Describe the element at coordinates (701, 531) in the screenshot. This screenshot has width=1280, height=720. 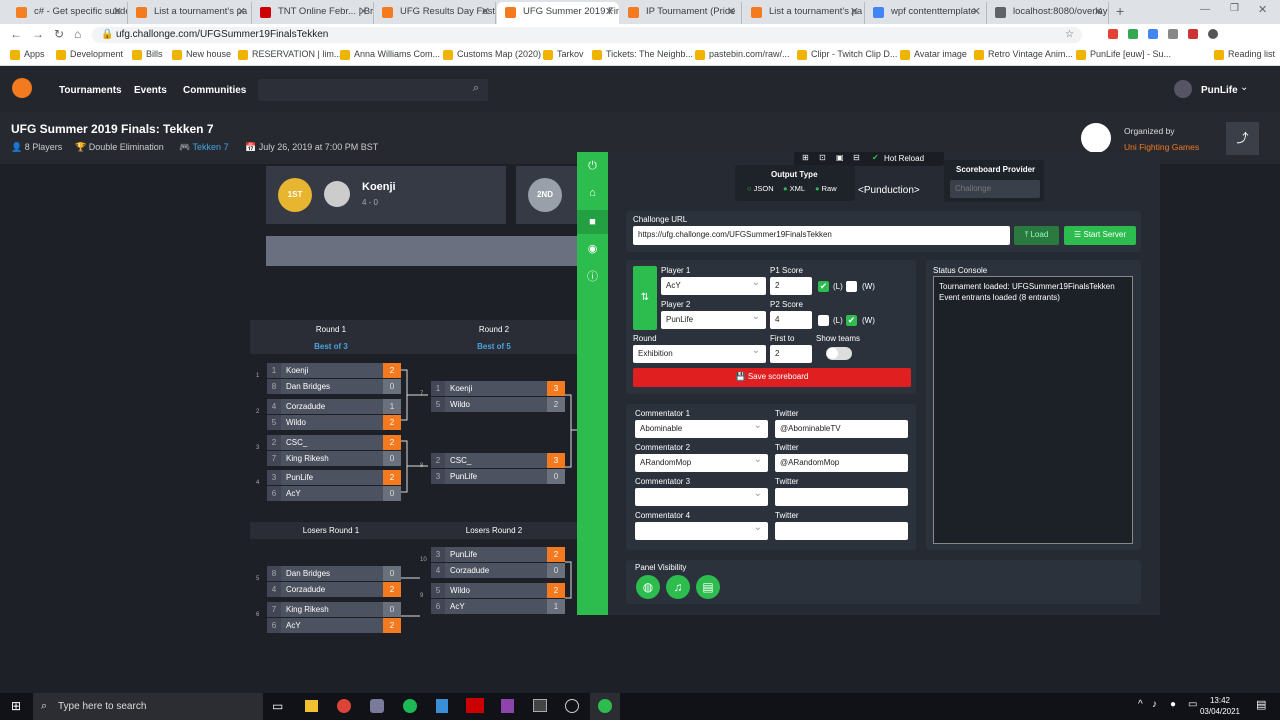
I see `commentator-select` at that location.